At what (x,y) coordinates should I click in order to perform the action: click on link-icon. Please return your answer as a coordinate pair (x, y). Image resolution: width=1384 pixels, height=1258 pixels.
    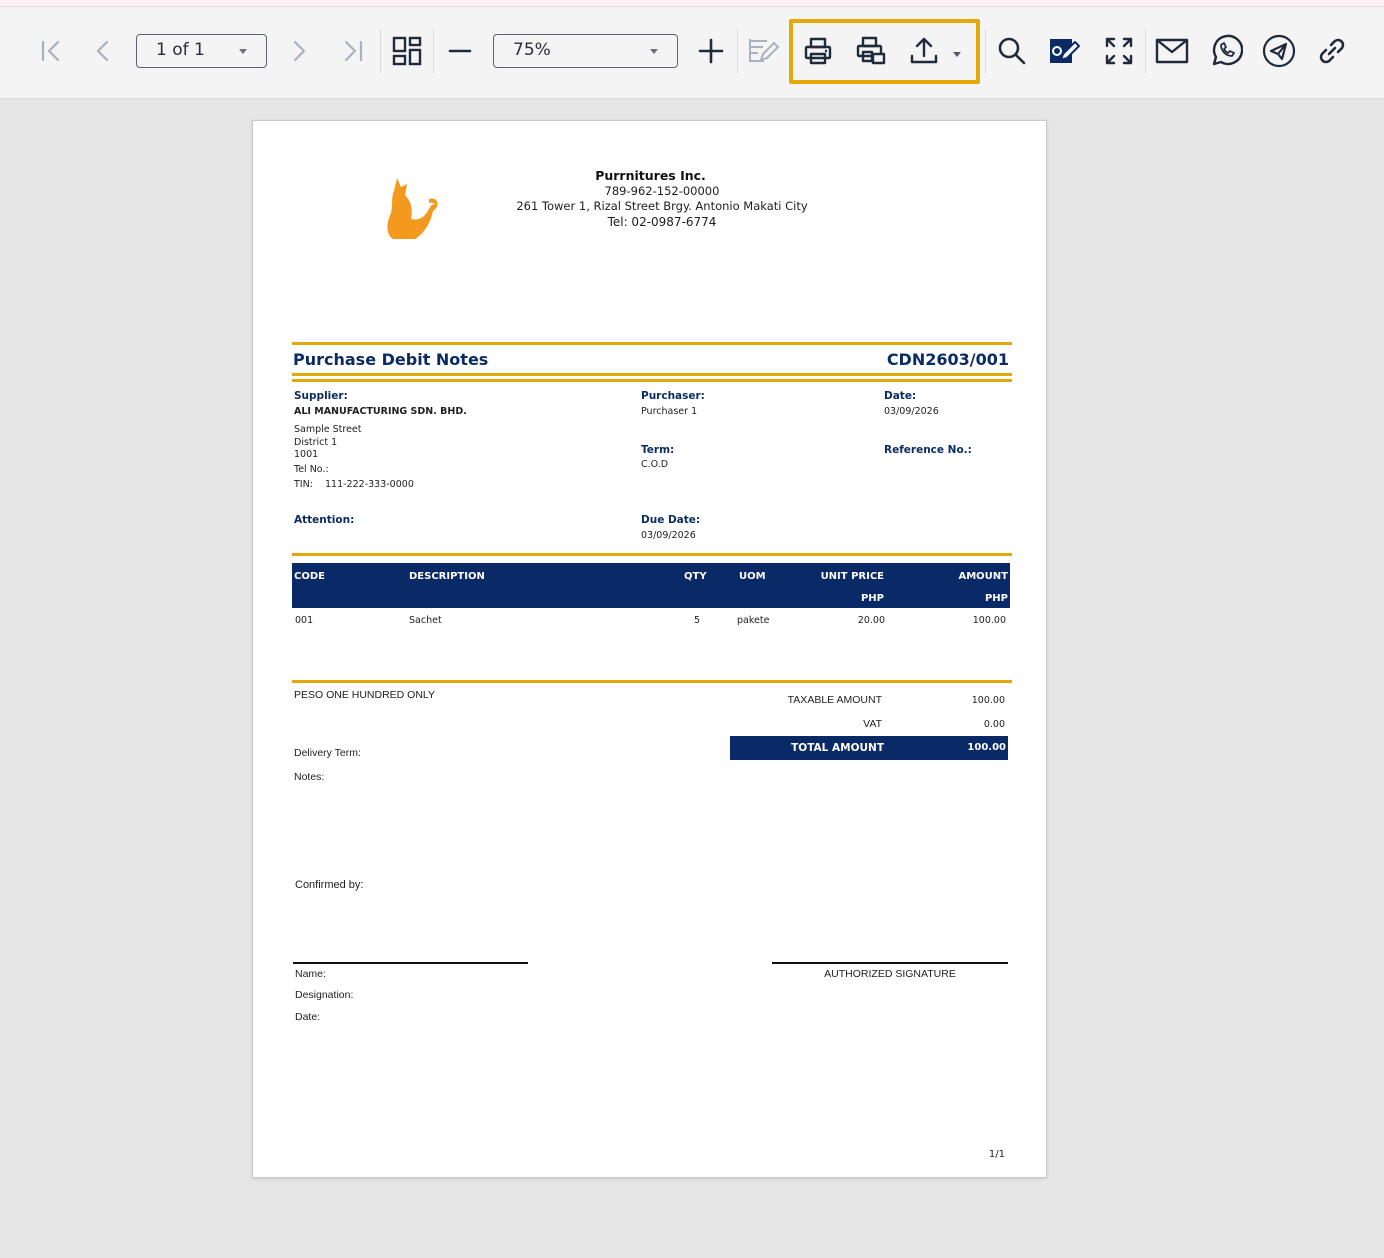
    Looking at the image, I should click on (1332, 51).